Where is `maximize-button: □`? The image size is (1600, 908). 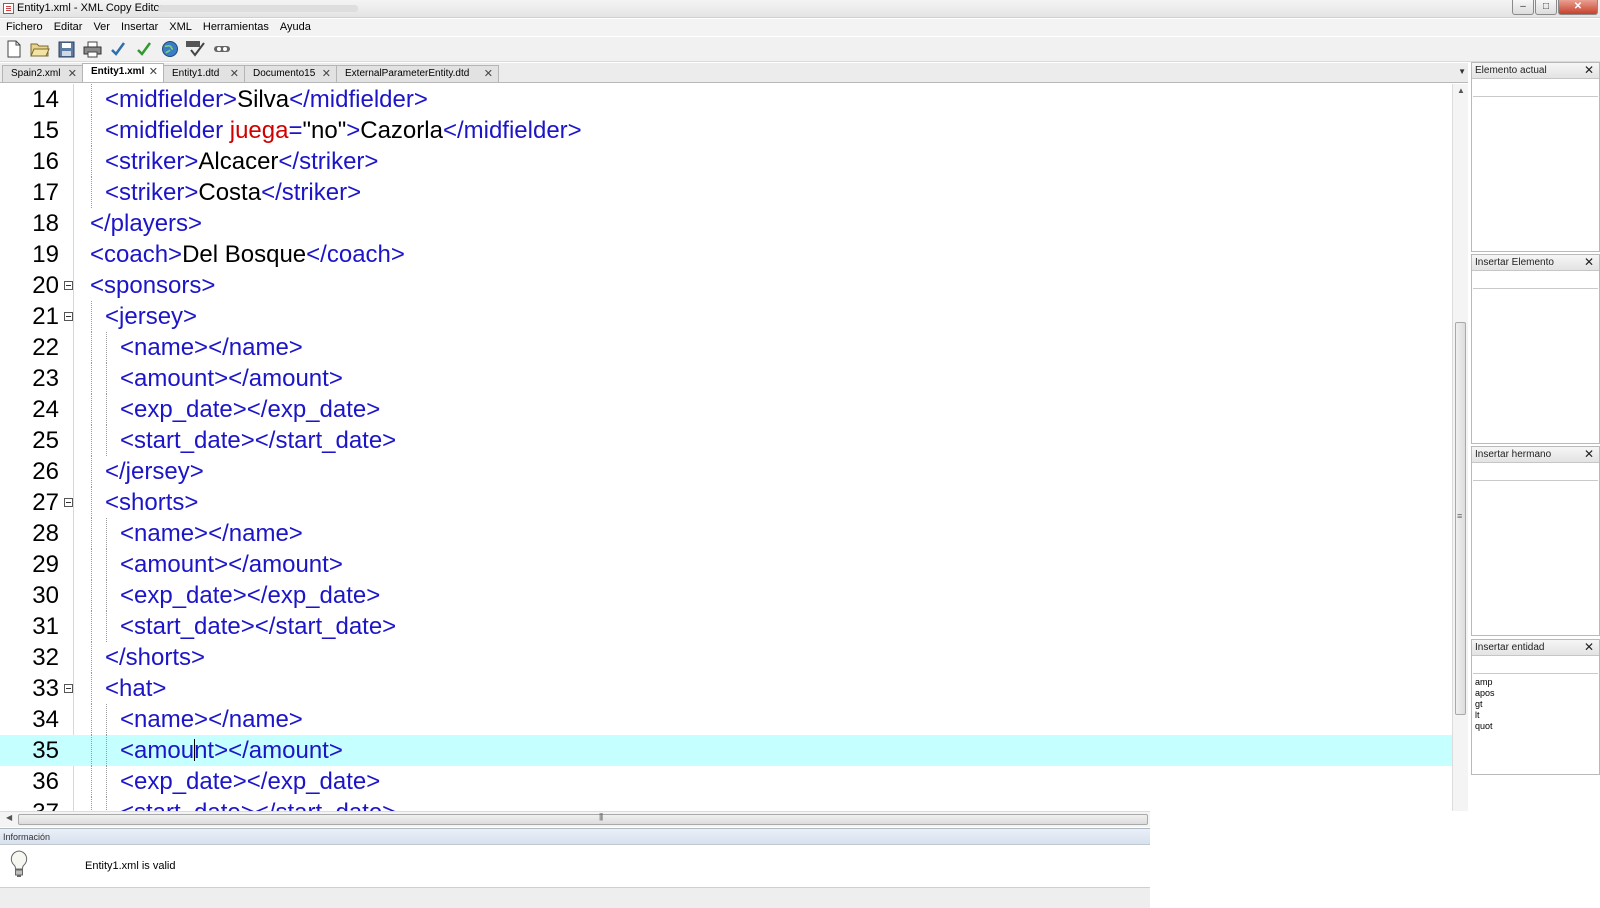 maximize-button: □ is located at coordinates (1546, 7).